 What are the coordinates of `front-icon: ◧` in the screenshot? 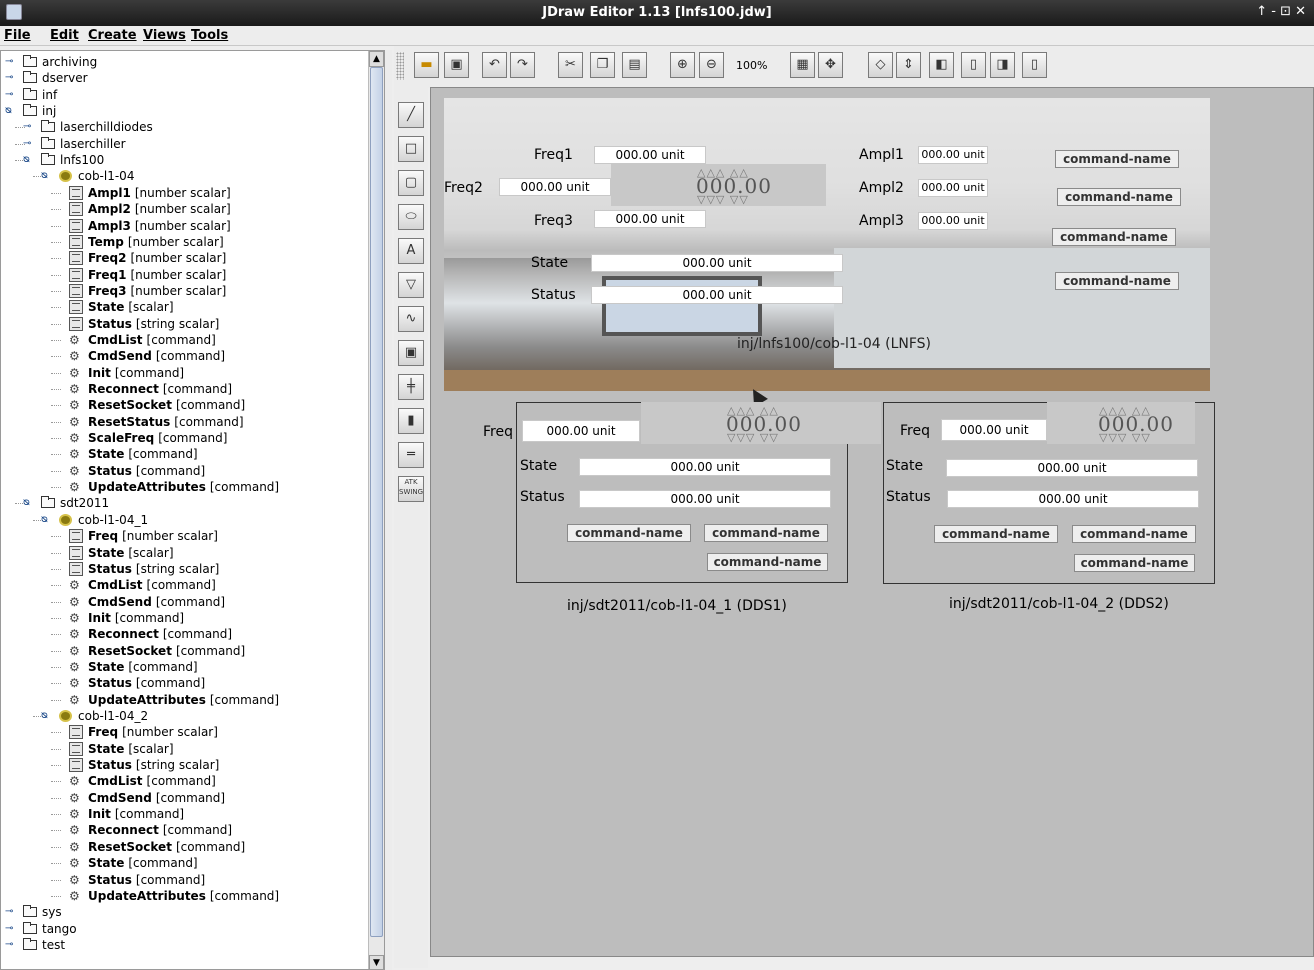 It's located at (941, 65).